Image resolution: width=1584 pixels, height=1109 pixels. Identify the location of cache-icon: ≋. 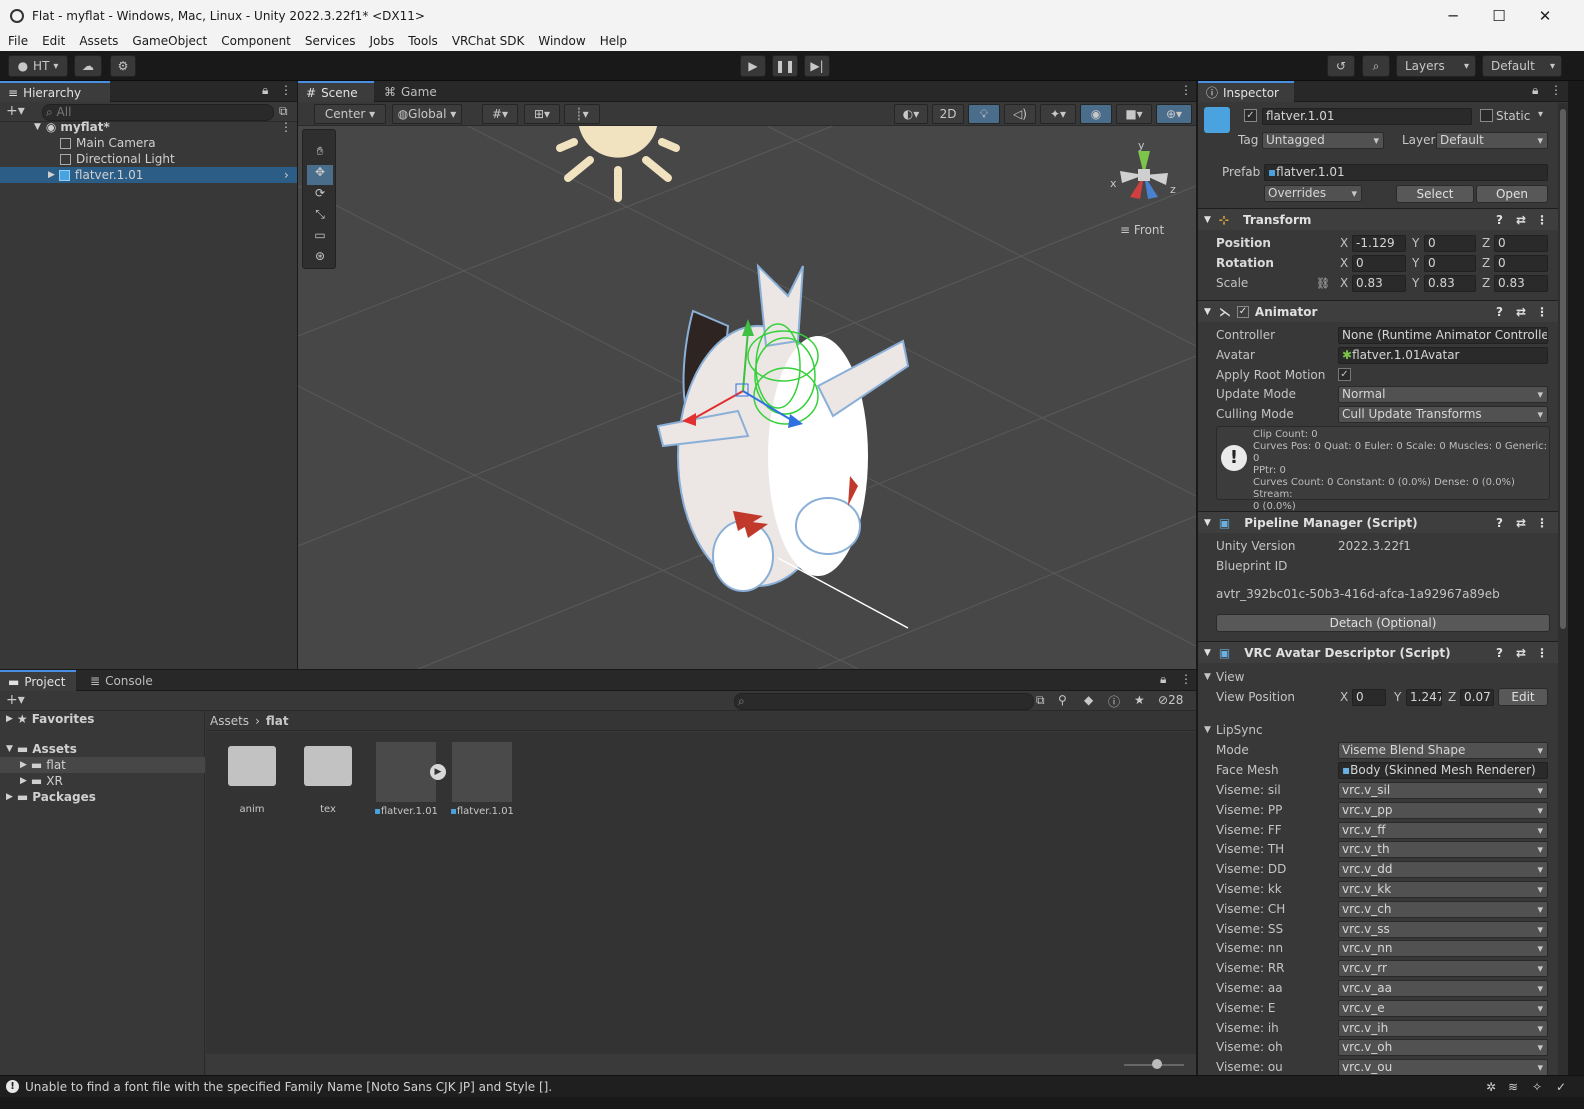
(1513, 1087).